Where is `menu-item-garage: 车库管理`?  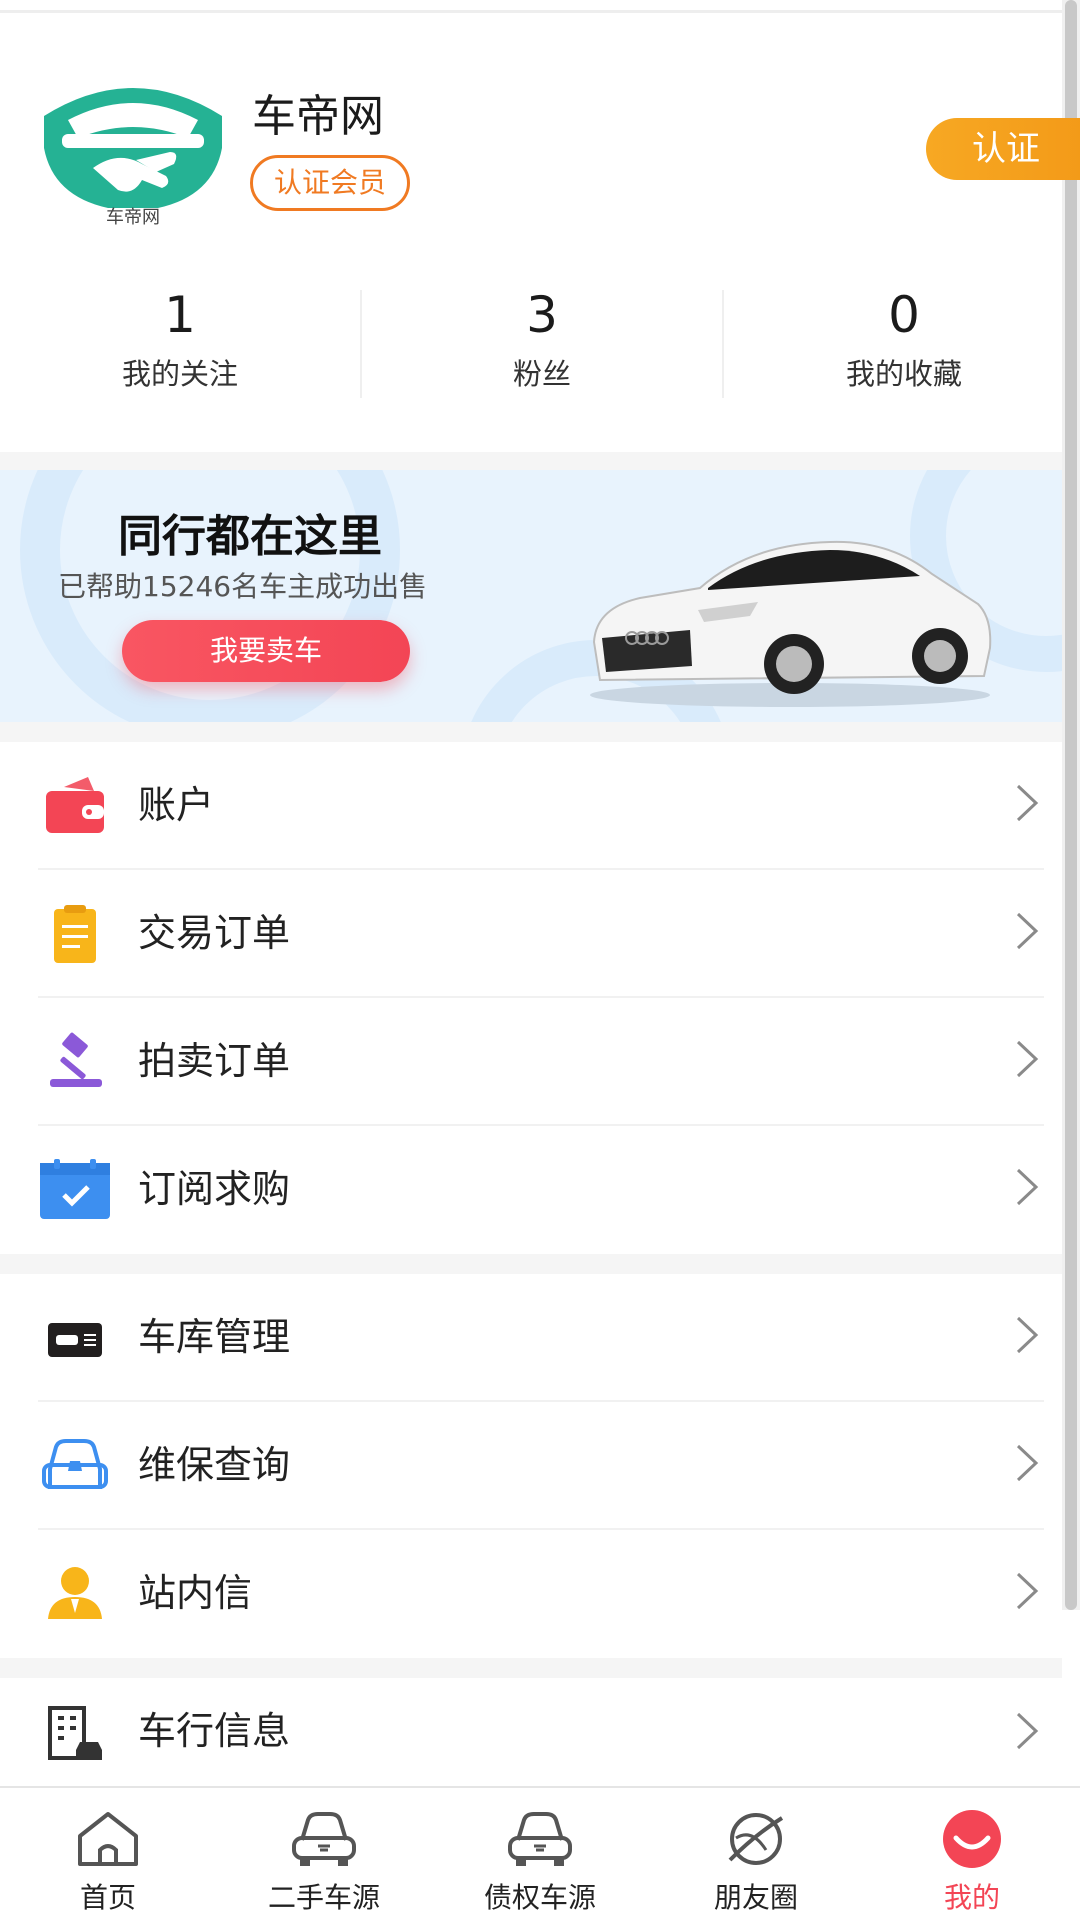 menu-item-garage: 车库管理 is located at coordinates (531, 1338).